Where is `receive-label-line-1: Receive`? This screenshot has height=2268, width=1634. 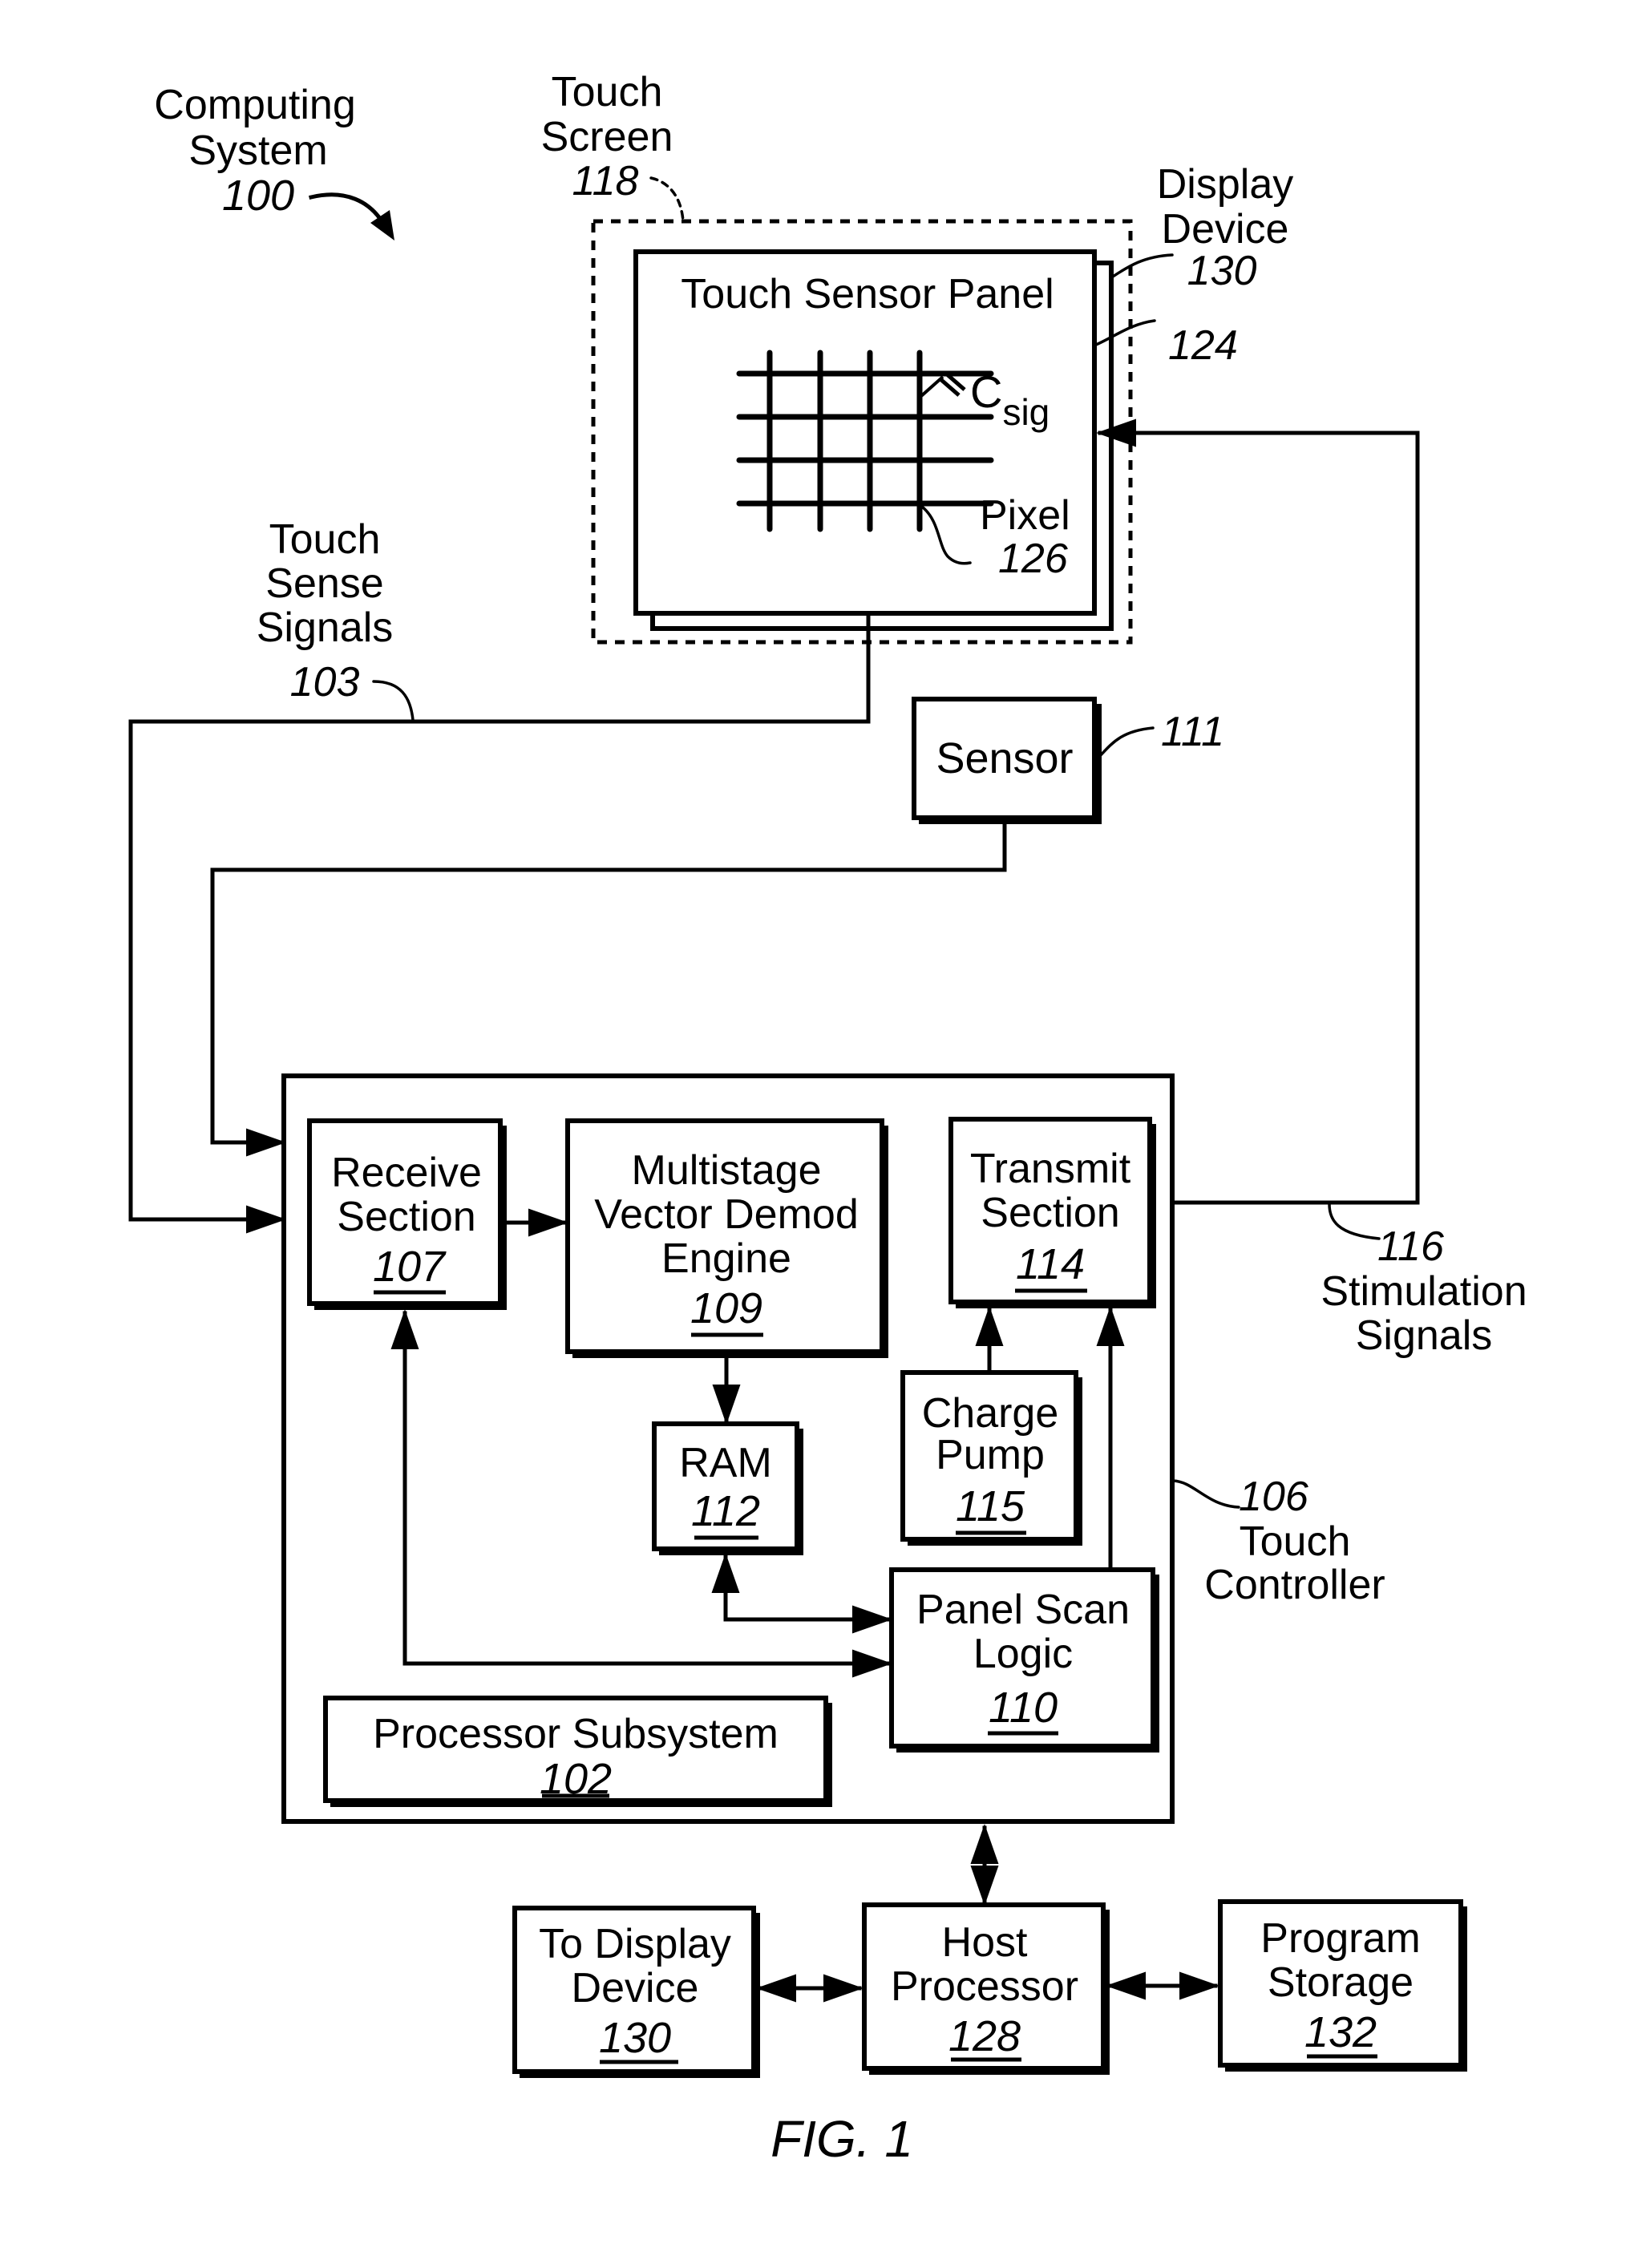
receive-label-line-1: Receive is located at coordinates (406, 1173).